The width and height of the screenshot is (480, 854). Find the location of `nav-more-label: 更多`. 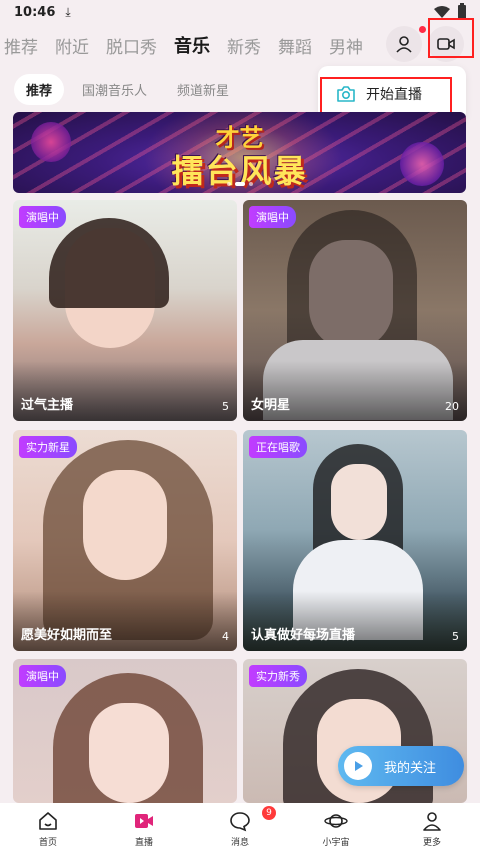

nav-more-label: 更多 is located at coordinates (431, 842).